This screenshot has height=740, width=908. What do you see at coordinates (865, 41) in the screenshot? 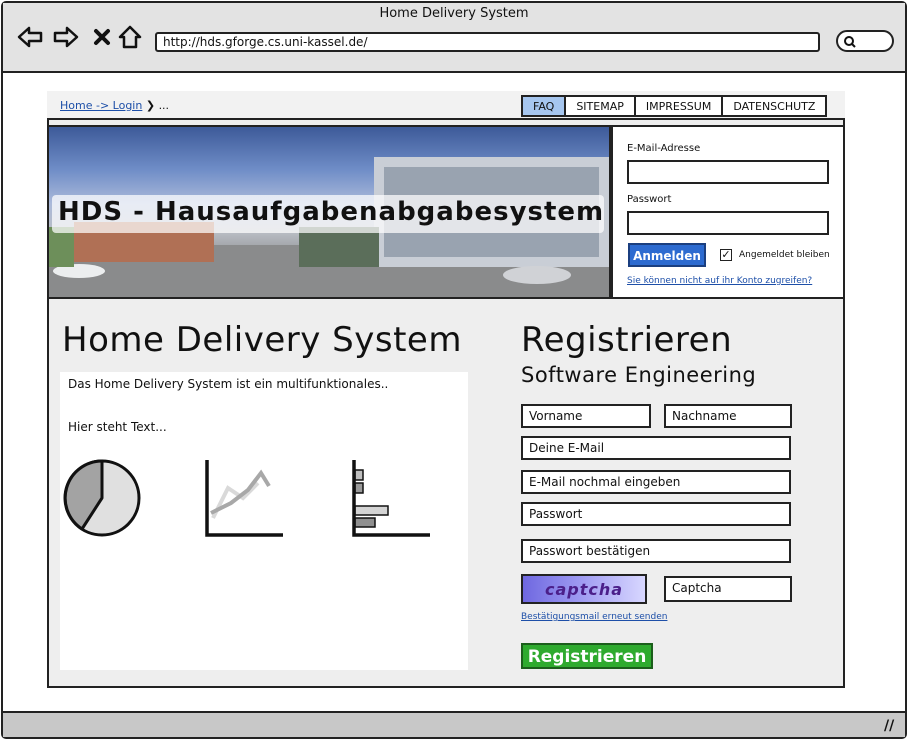
I see `browser-search-field` at bounding box center [865, 41].